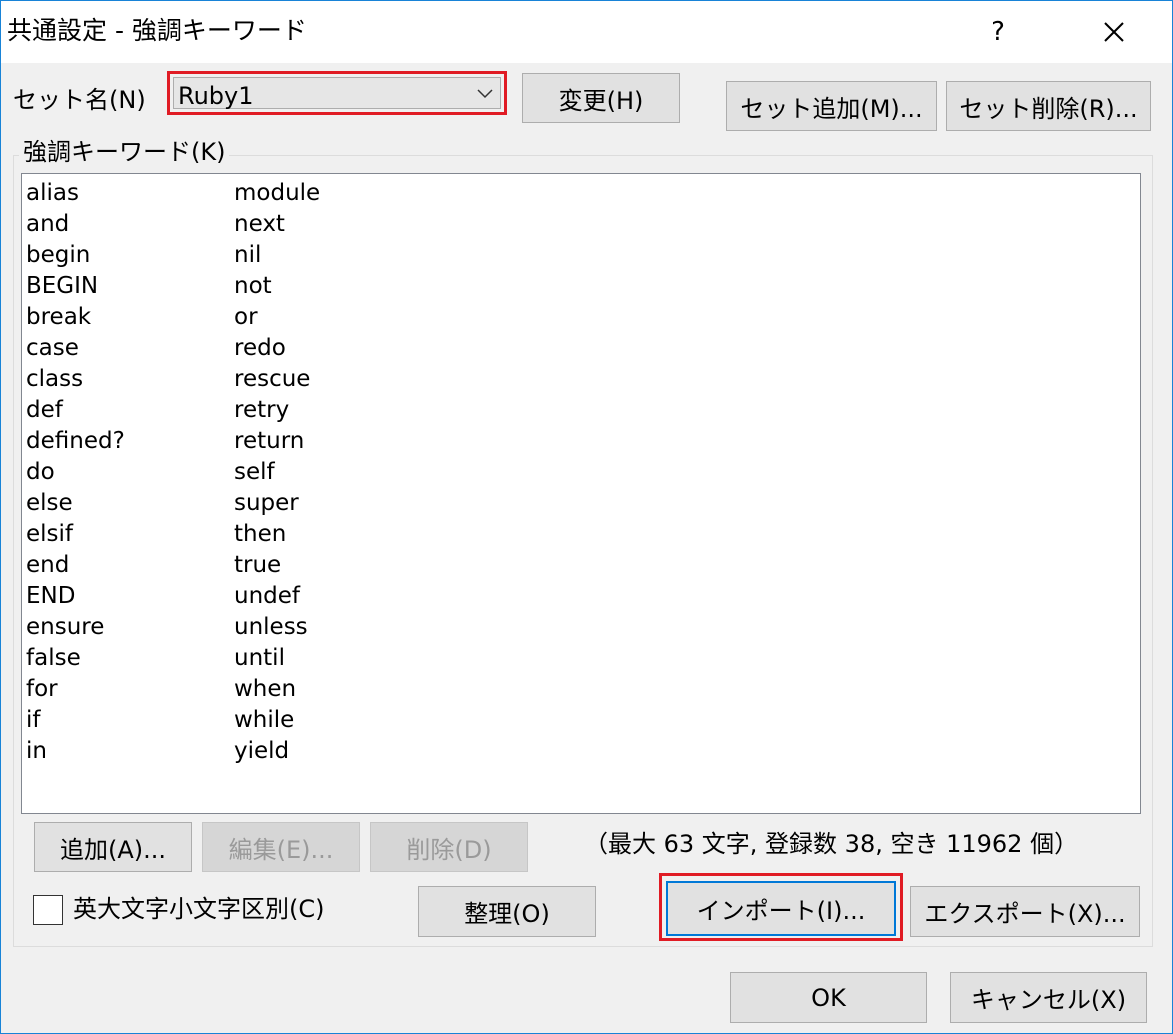 The height and width of the screenshot is (1034, 1173). Describe the element at coordinates (75, 379) in the screenshot. I see `keyword-item: class` at that location.